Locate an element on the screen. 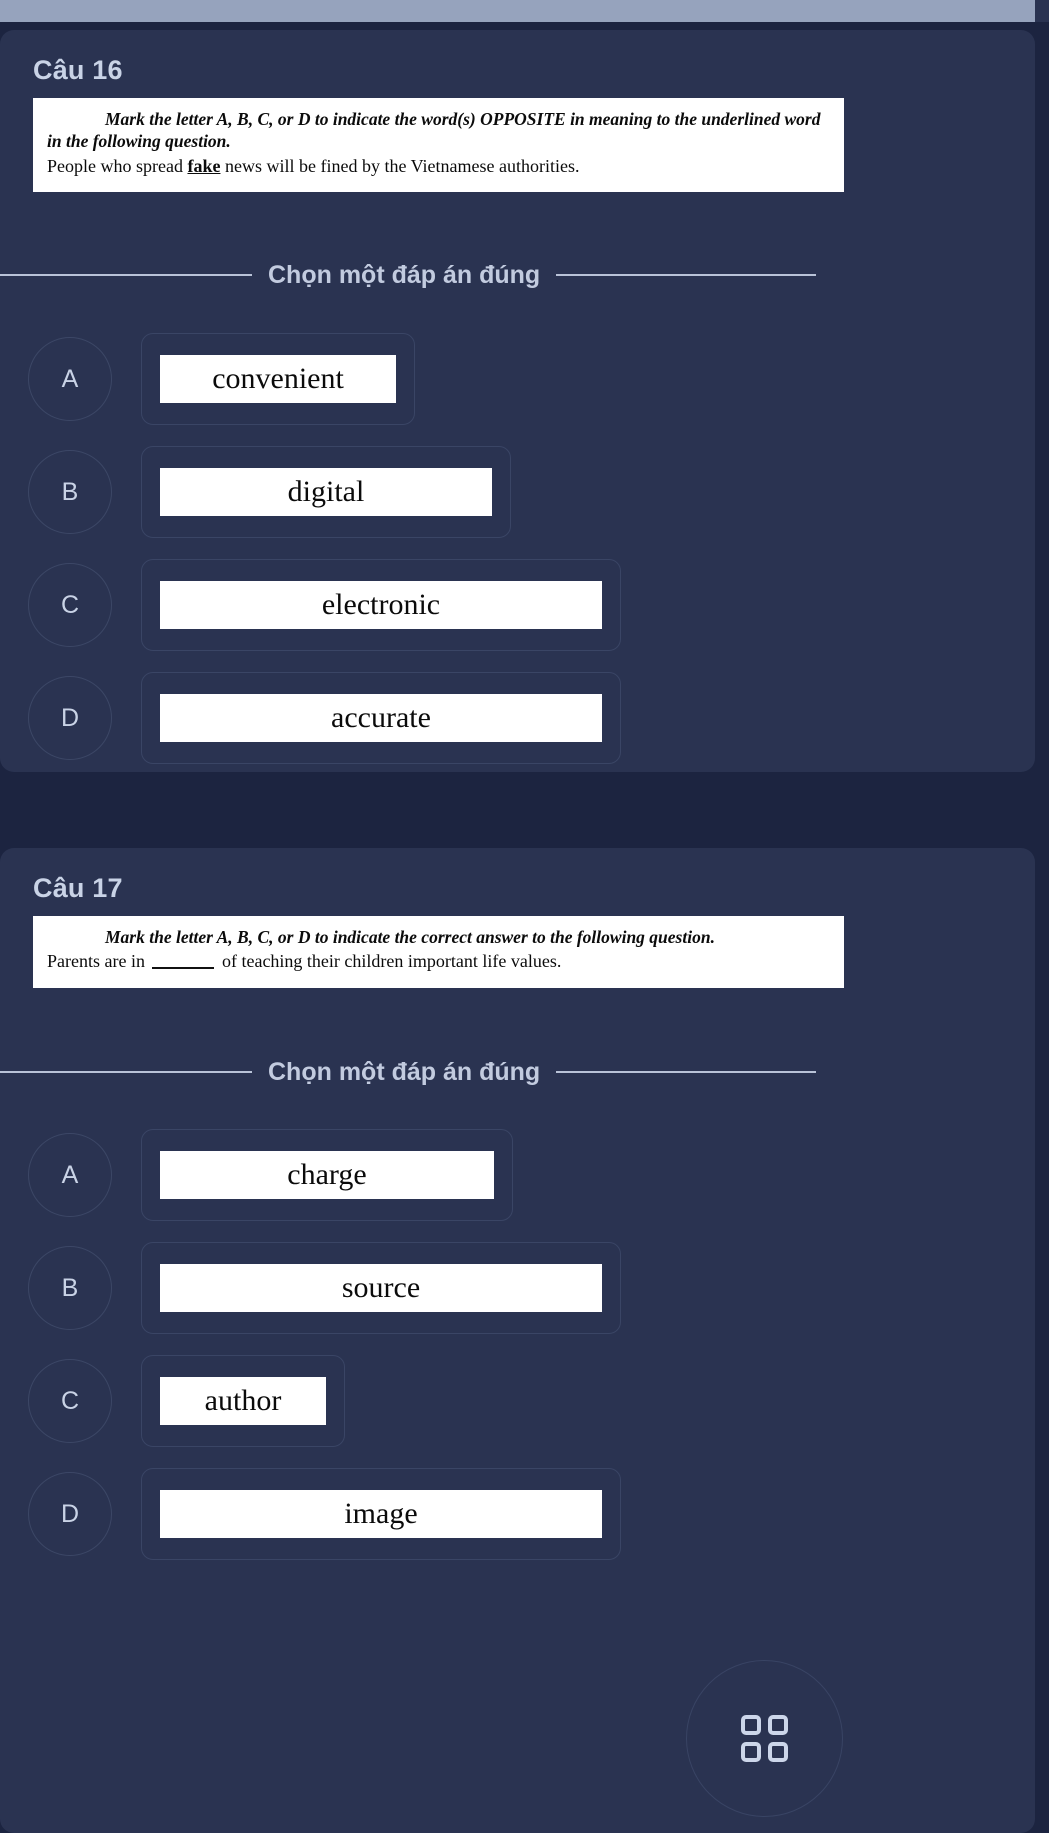 This screenshot has height=1833, width=1049. question-grid-button is located at coordinates (764, 1738).